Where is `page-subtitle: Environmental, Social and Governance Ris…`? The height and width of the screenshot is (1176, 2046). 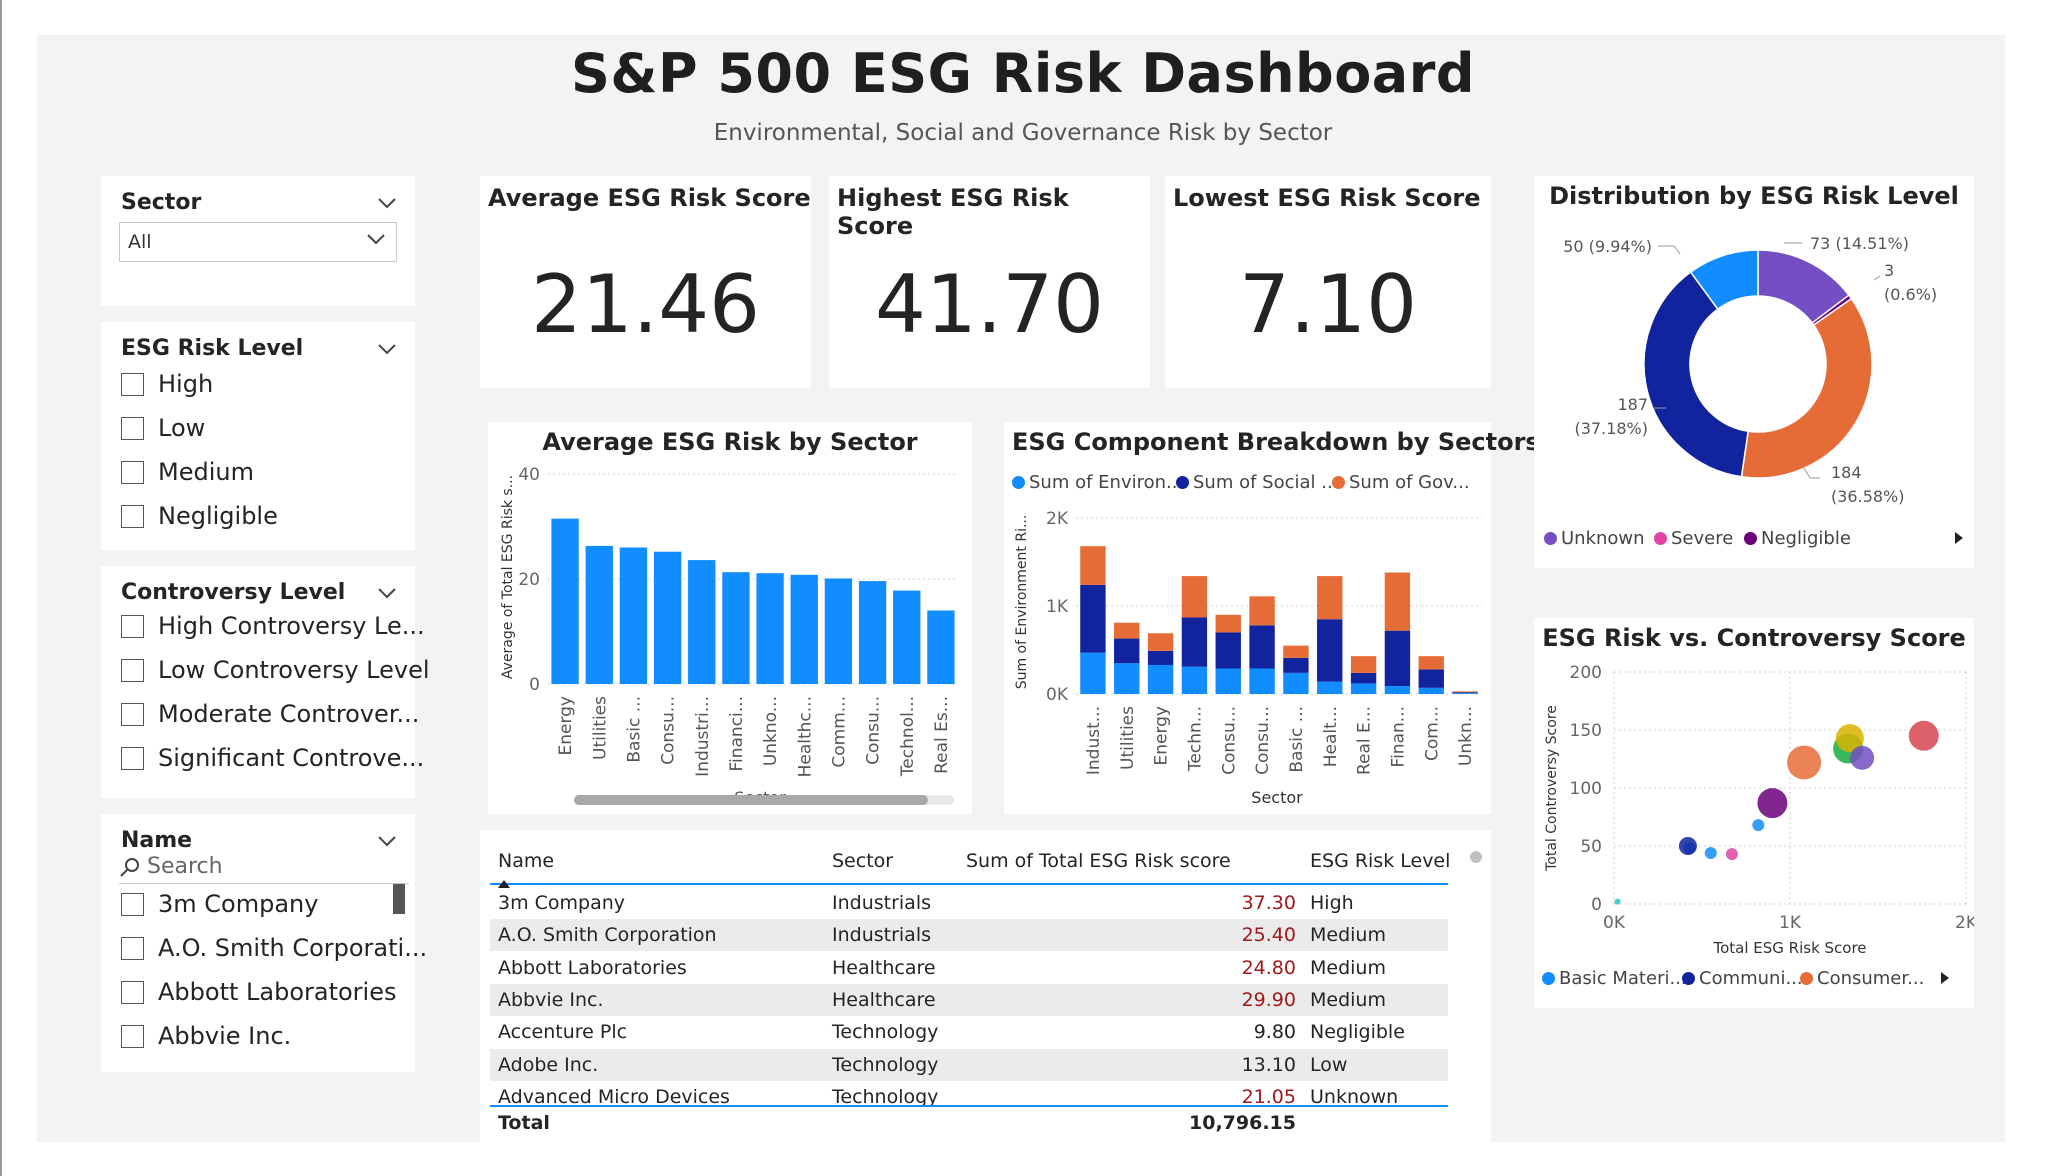 page-subtitle: Environmental, Social and Governance Ris… is located at coordinates (1023, 133).